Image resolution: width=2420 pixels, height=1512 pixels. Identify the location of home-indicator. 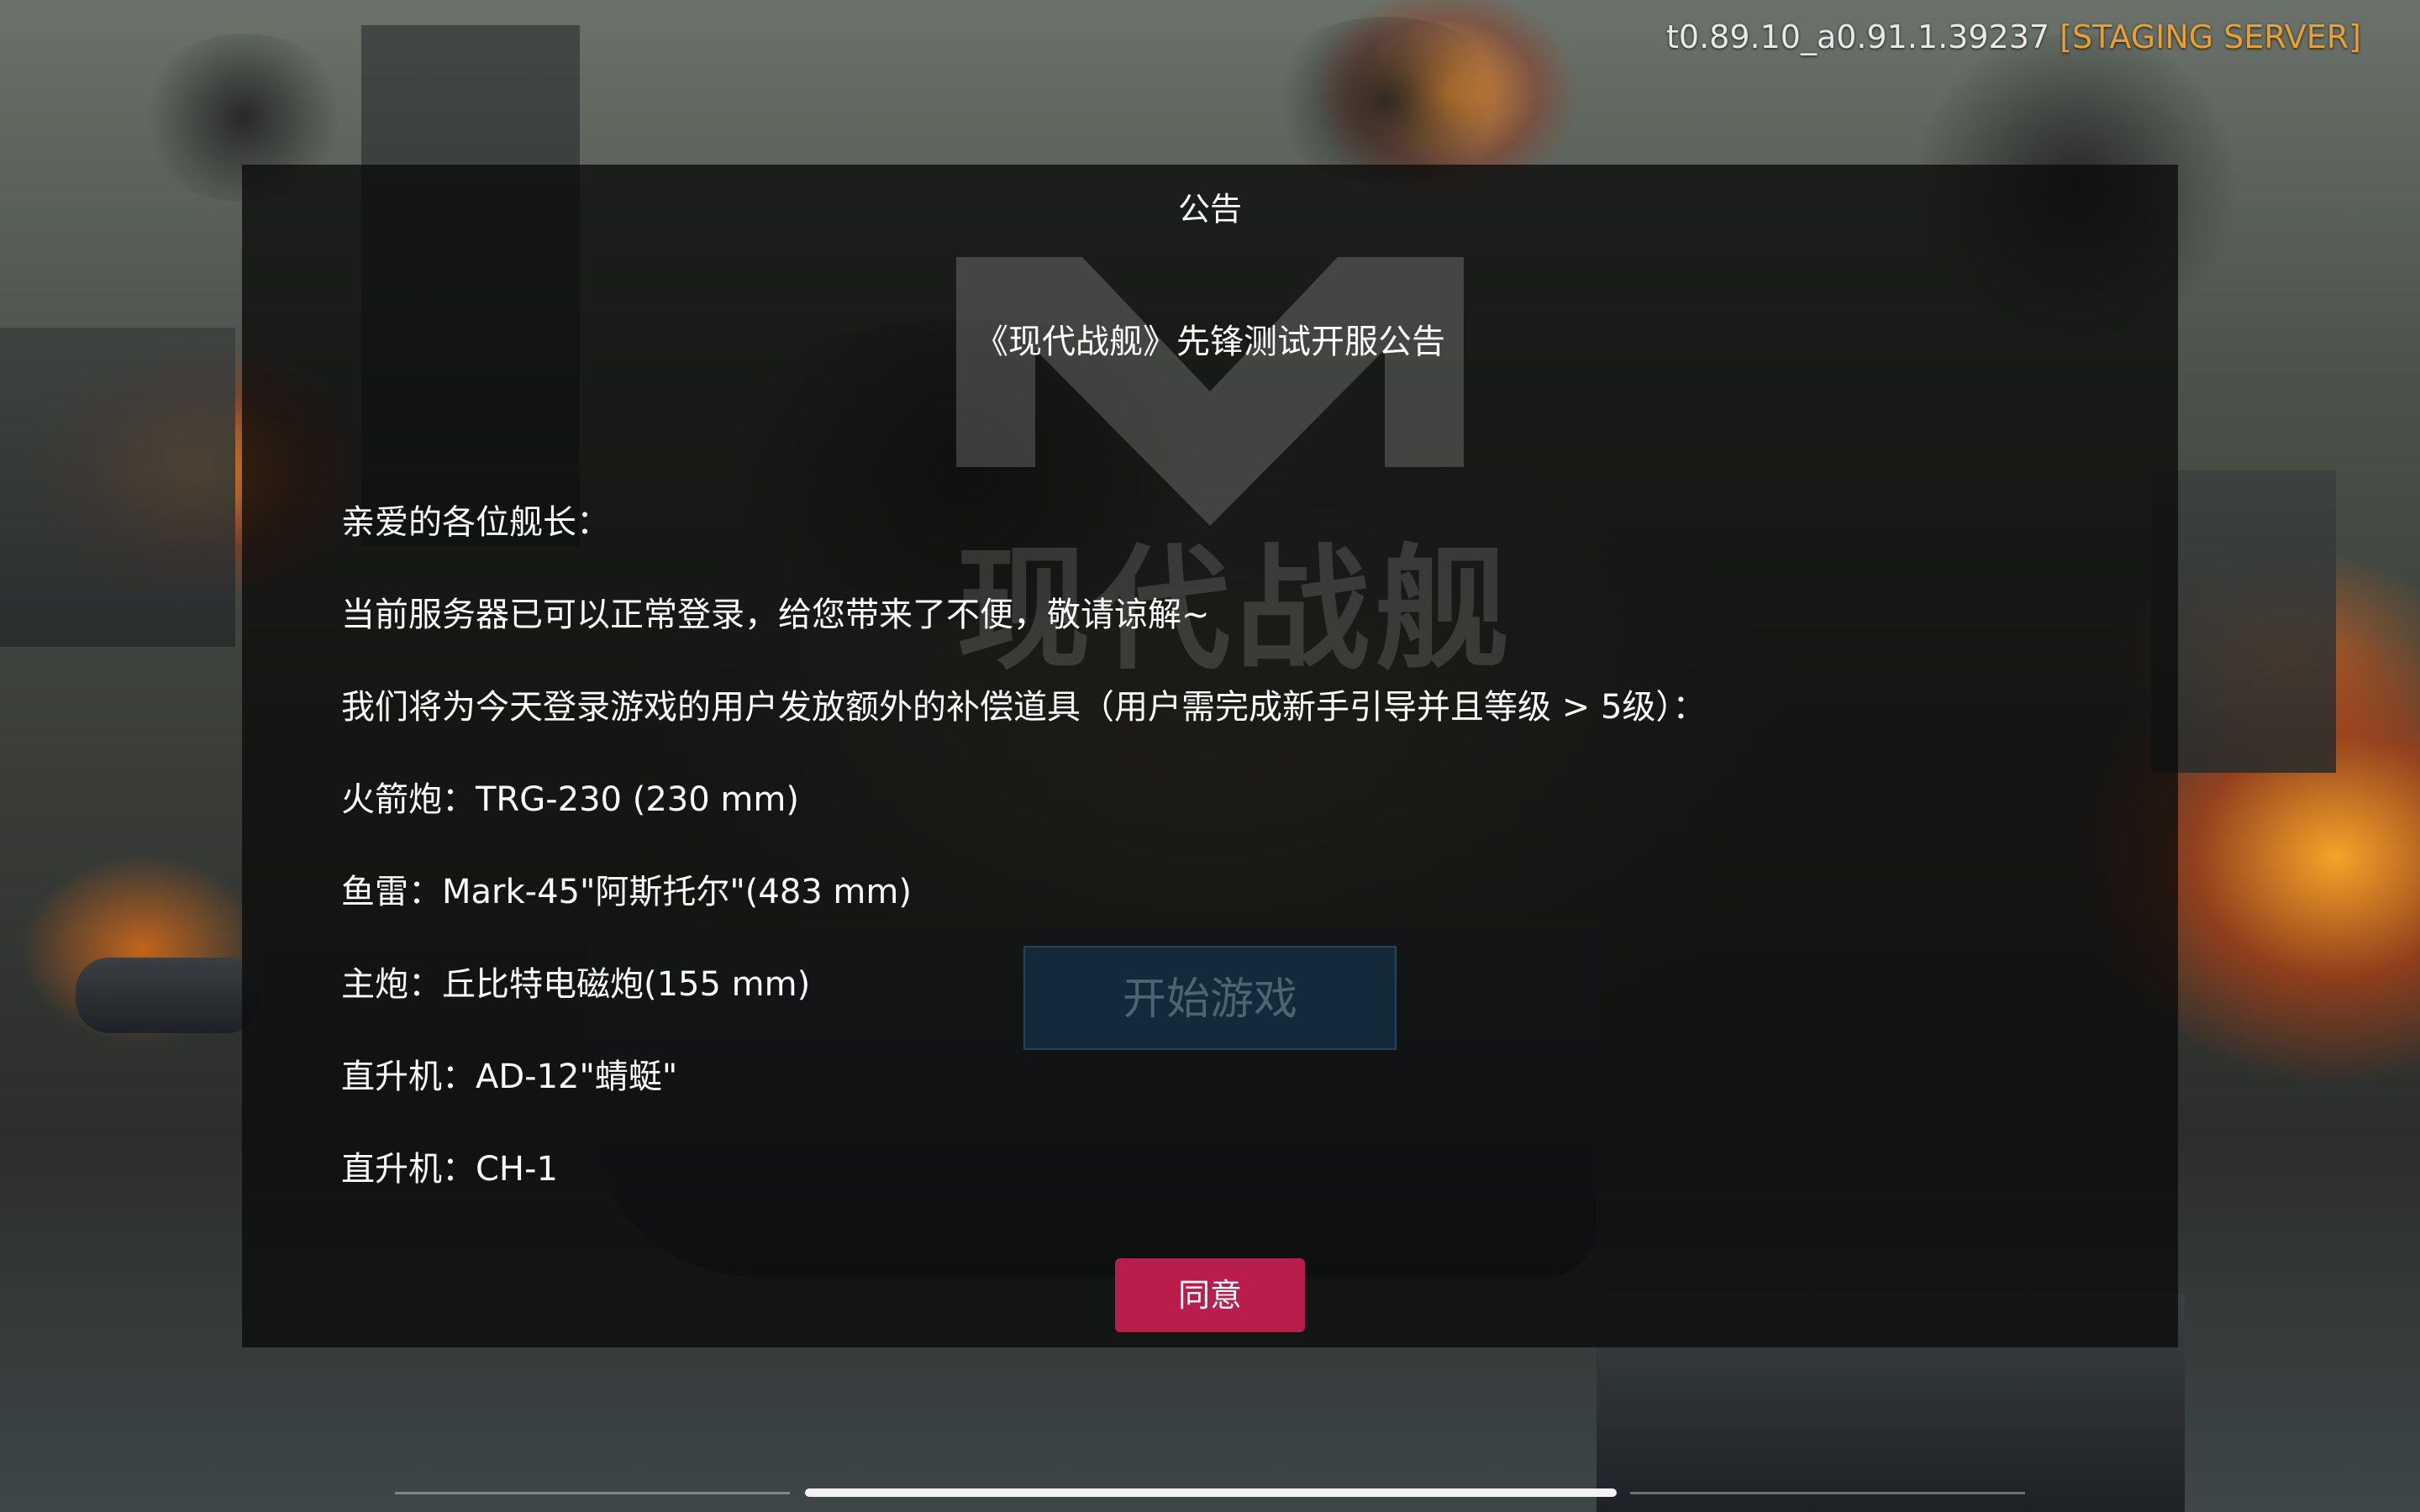
(1211, 1492).